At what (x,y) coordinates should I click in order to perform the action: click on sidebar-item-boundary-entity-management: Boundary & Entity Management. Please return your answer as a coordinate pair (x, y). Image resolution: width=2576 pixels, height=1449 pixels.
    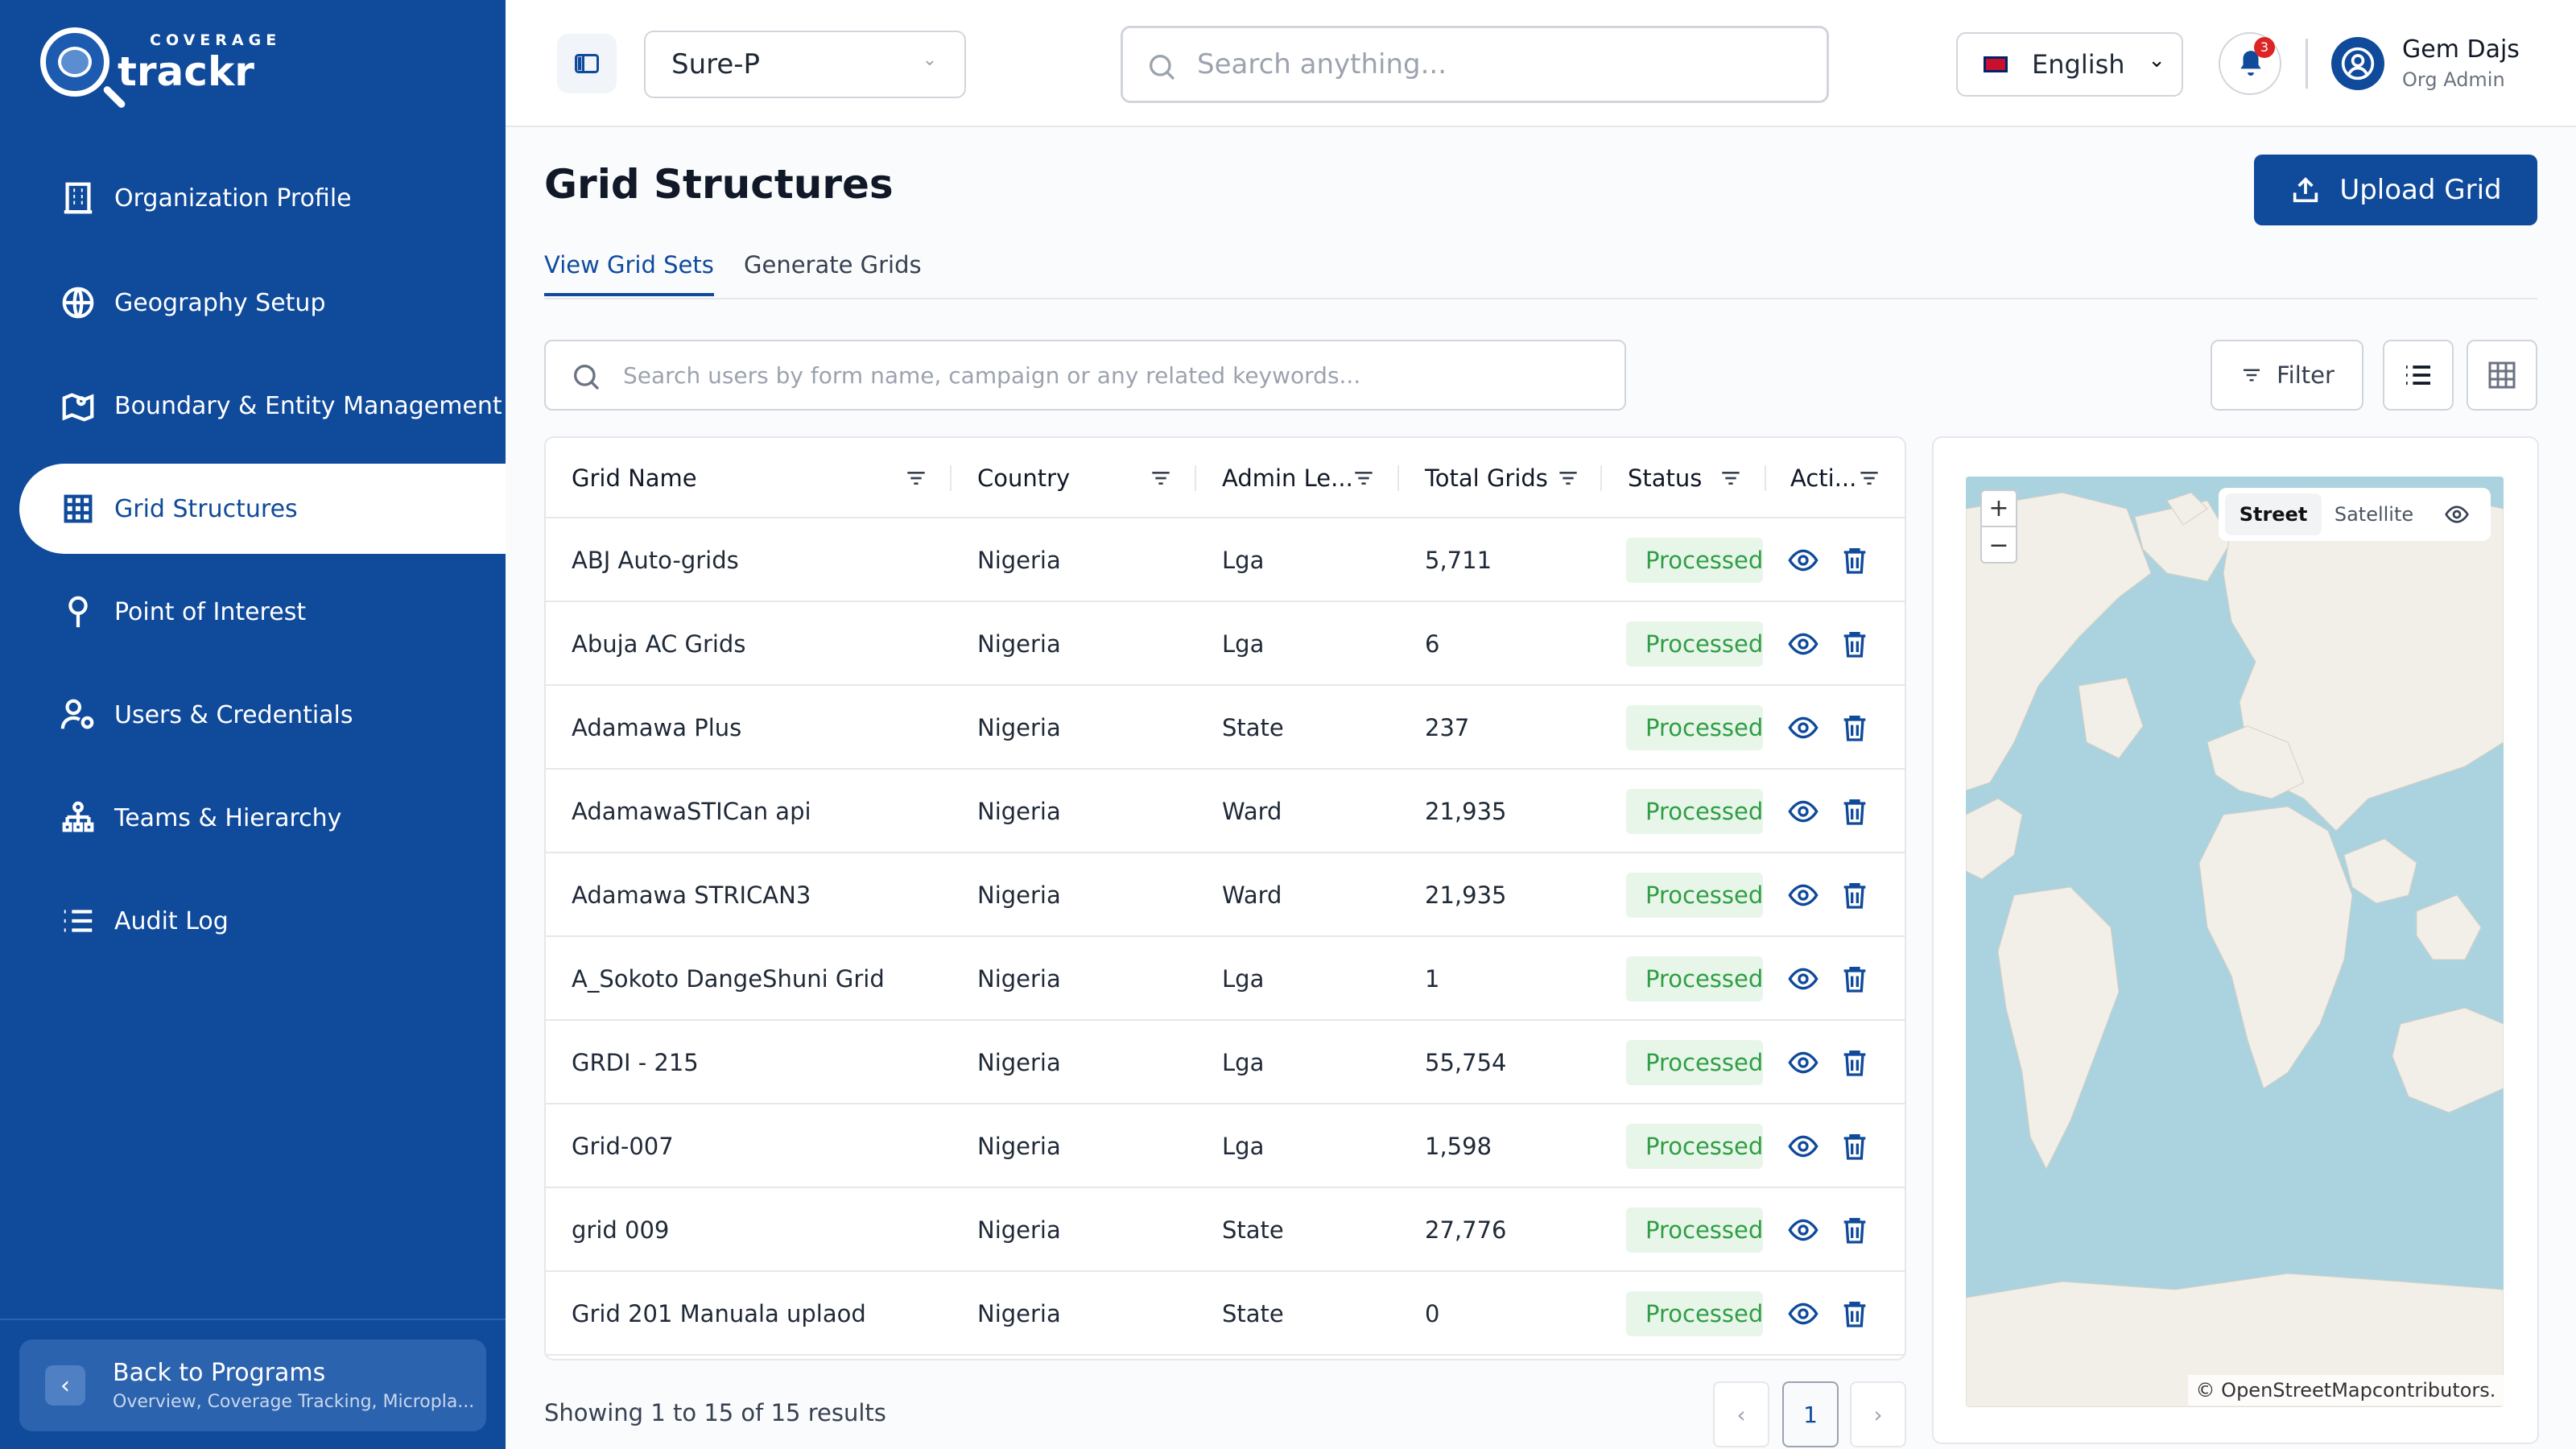
    Looking at the image, I should click on (262, 406).